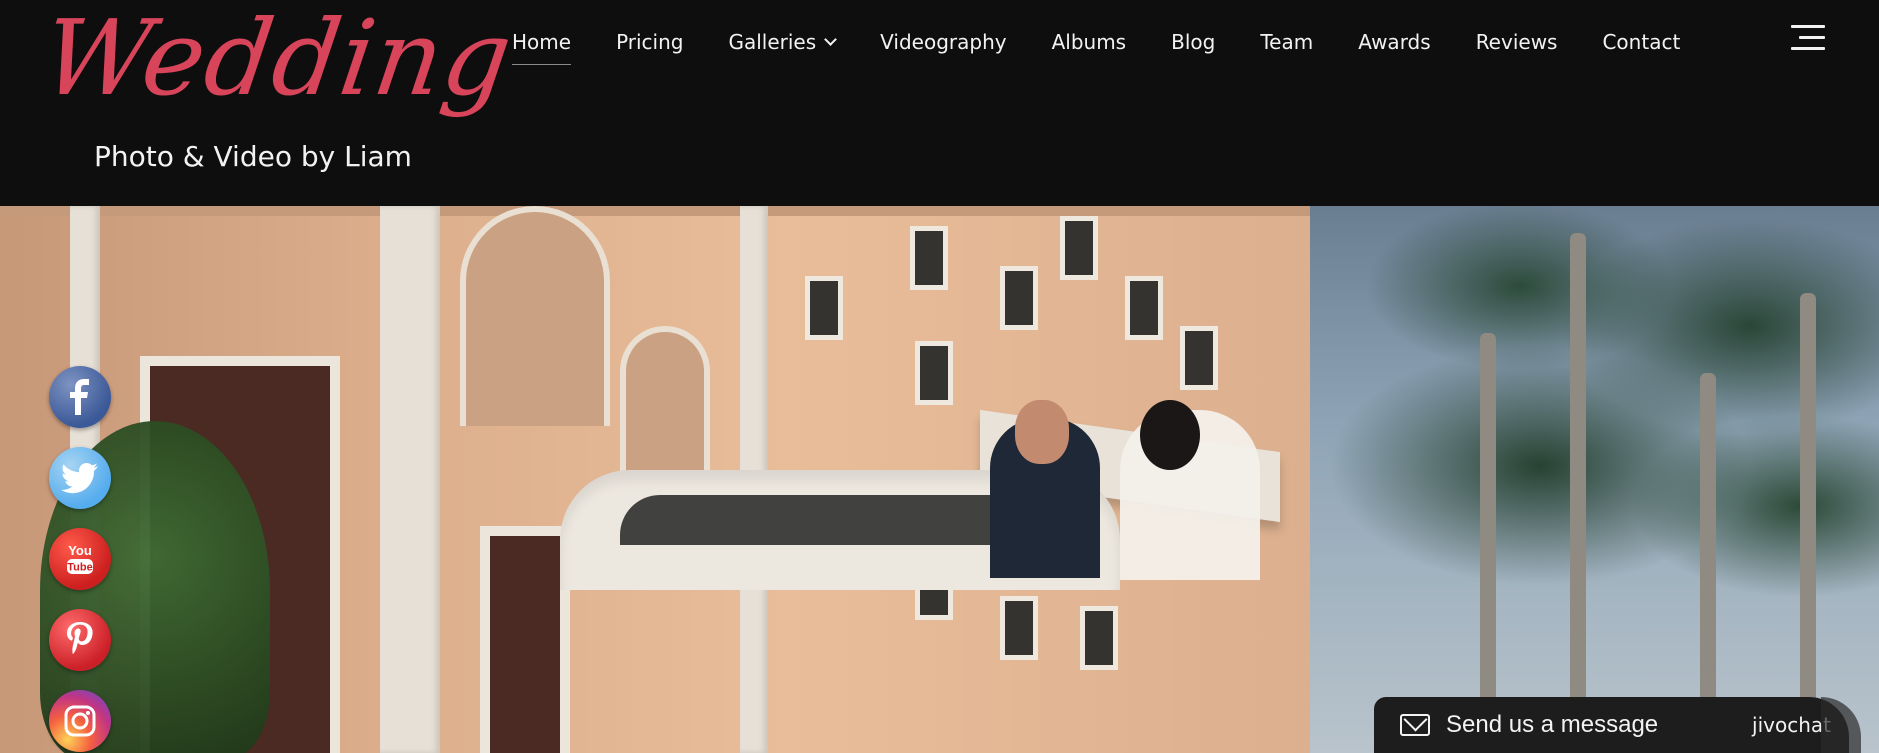 Image resolution: width=1879 pixels, height=753 pixels. I want to click on nav-item-albums: Albums, so click(1089, 42).